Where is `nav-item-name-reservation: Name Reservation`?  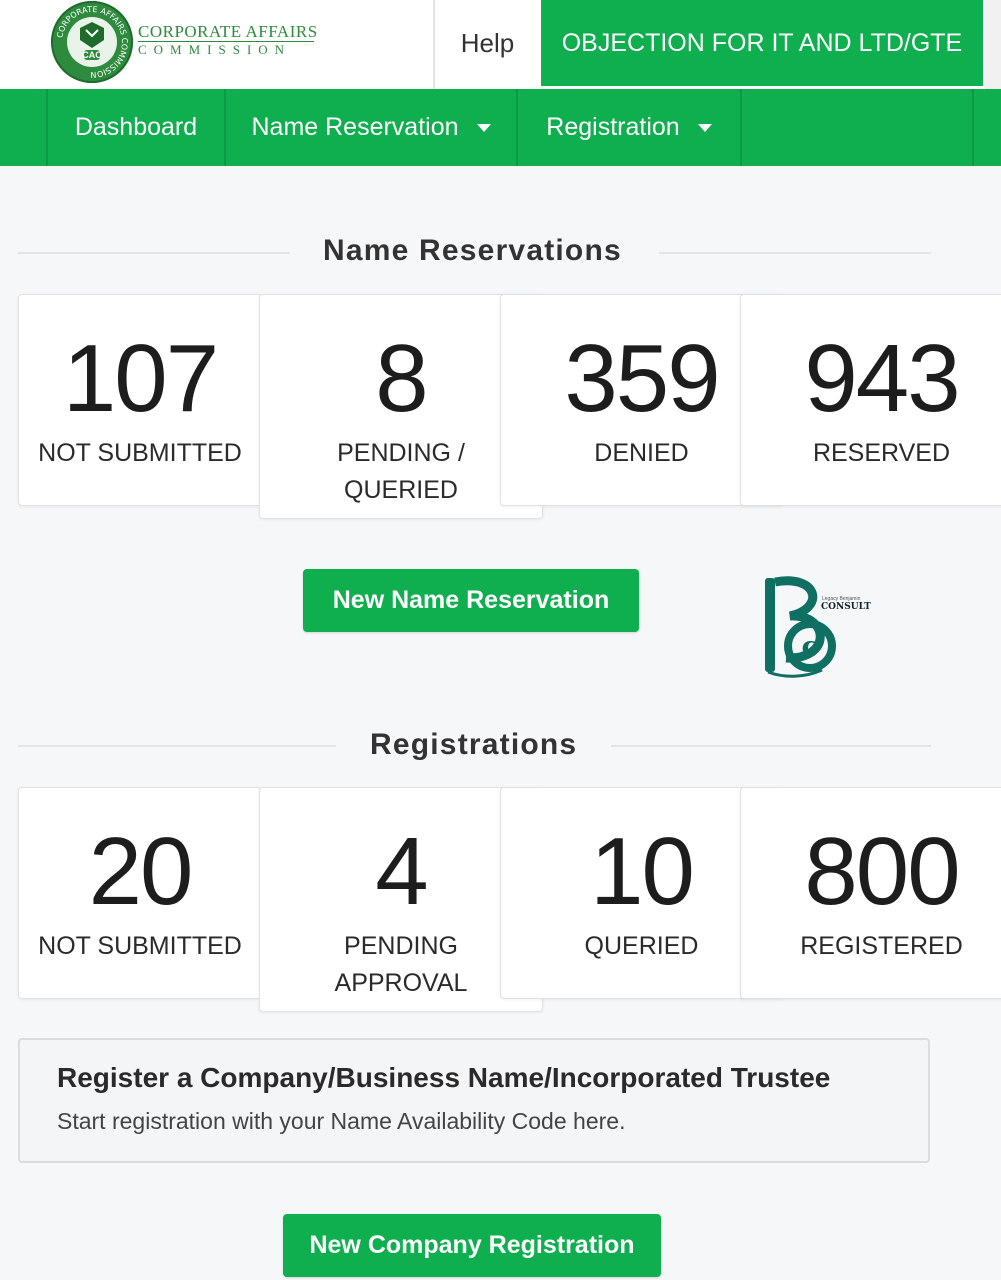 nav-item-name-reservation: Name Reservation is located at coordinates (371, 127).